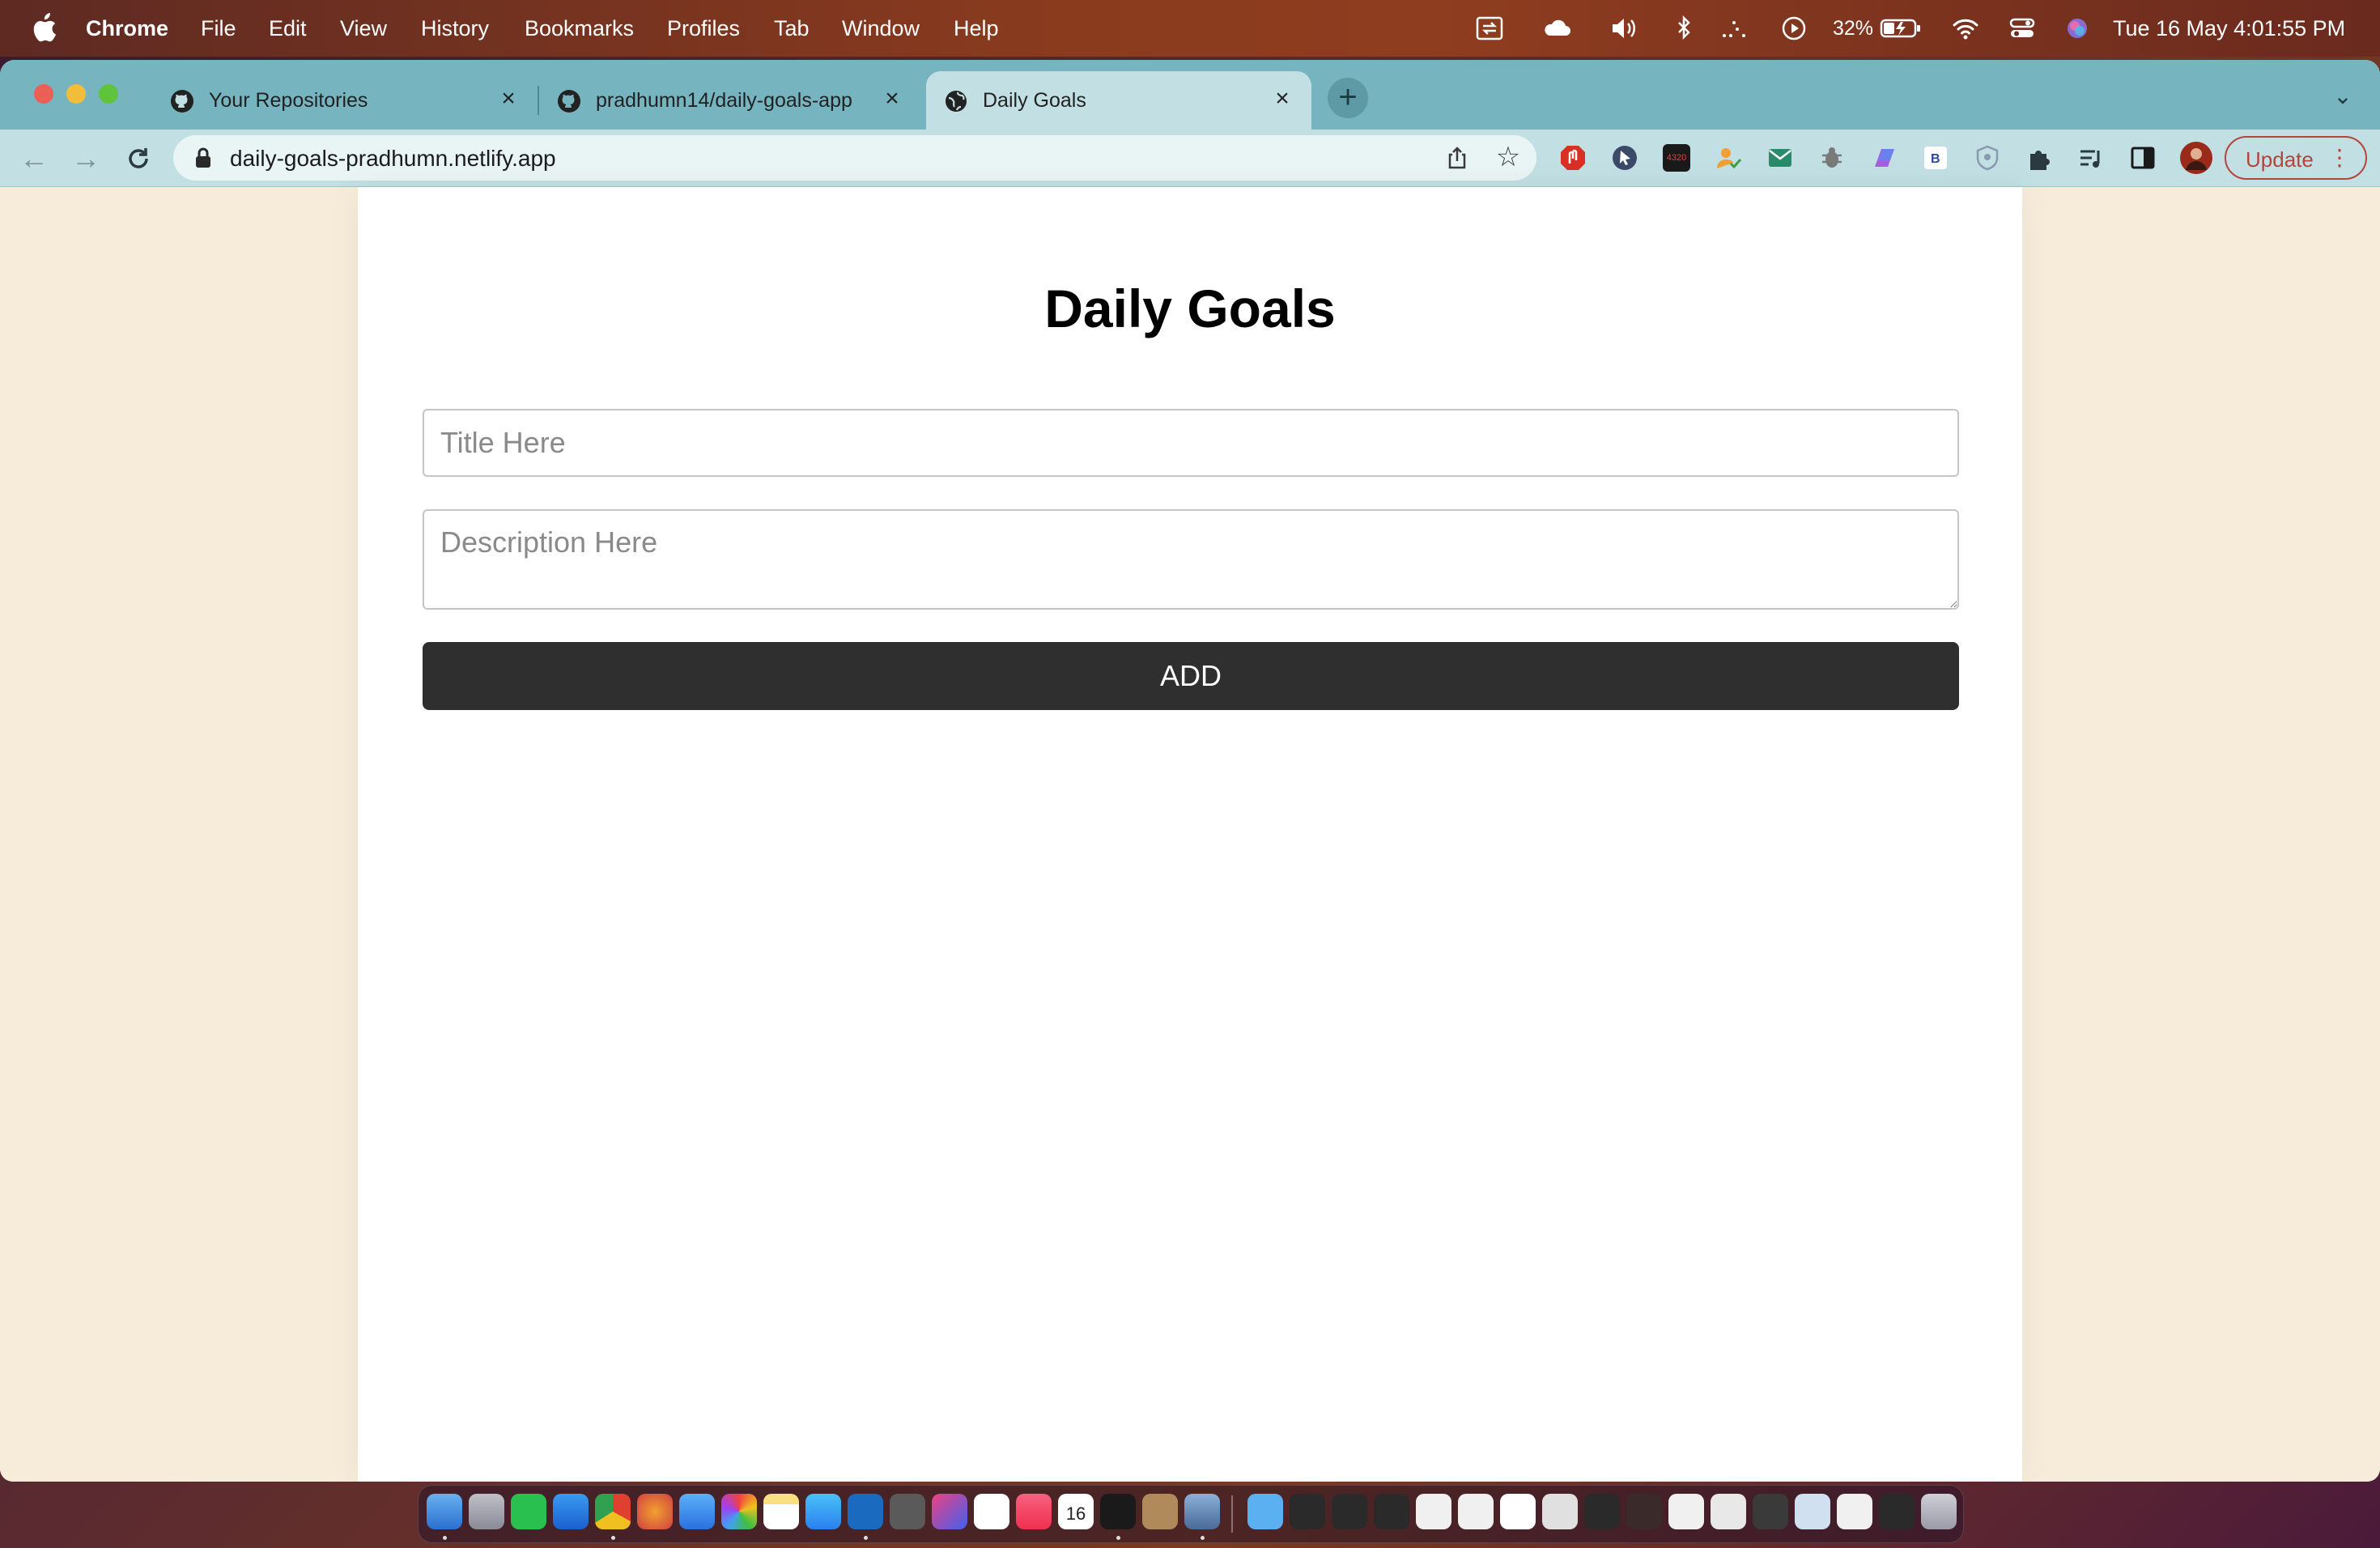 Image resolution: width=2380 pixels, height=1548 pixels. Describe the element at coordinates (345, 100) in the screenshot. I see `tab-your-repositories: Your Repositories ×` at that location.